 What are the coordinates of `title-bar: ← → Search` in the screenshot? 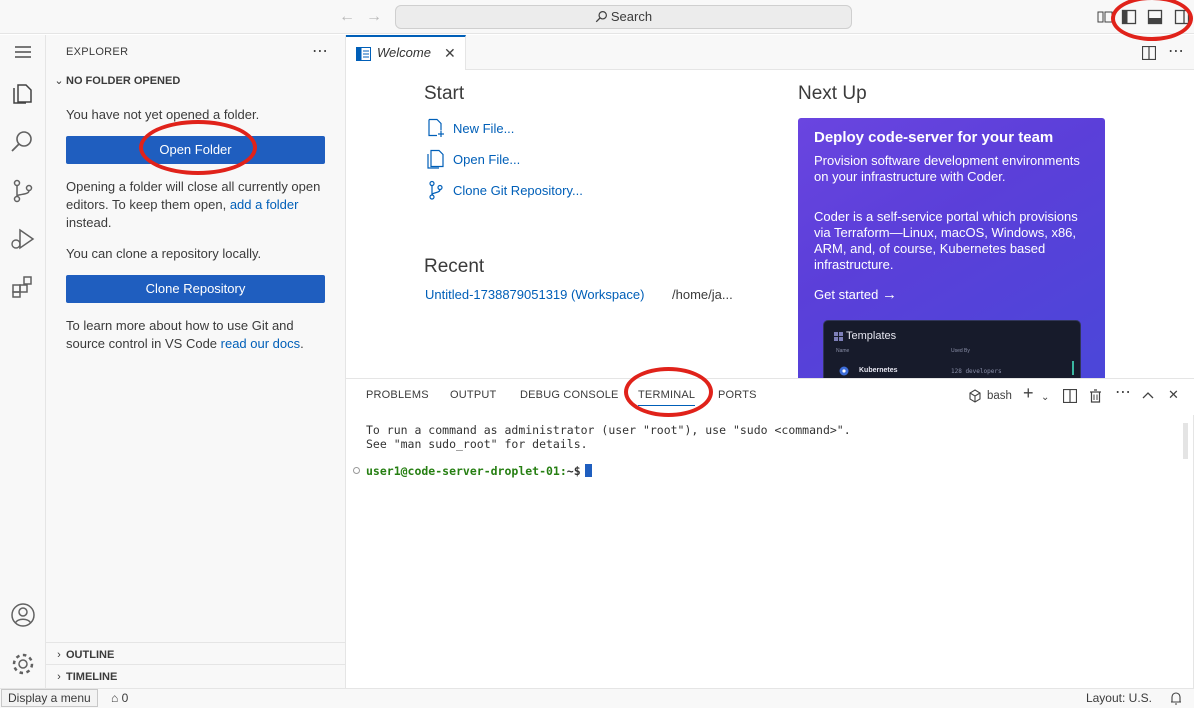 It's located at (597, 17).